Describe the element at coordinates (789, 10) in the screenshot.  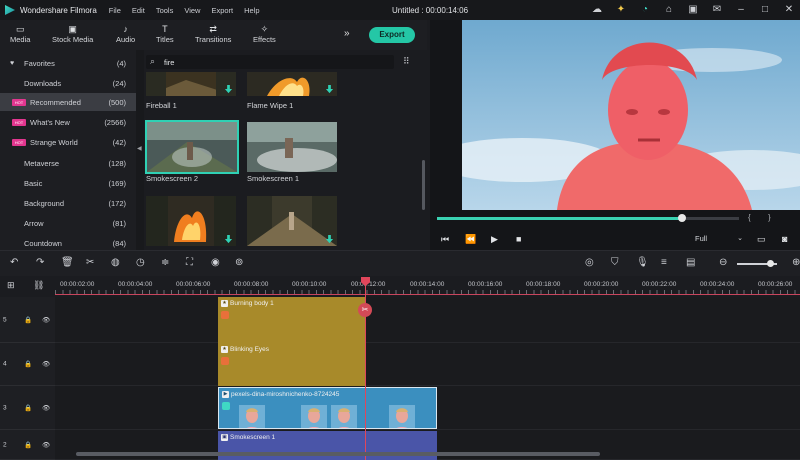
I see `close-icon: ✕` at that location.